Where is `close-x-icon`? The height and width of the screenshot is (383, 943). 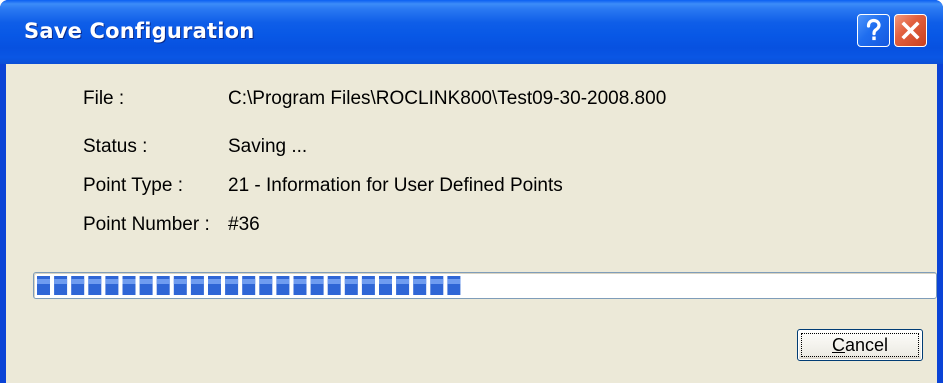
close-x-icon is located at coordinates (910, 30).